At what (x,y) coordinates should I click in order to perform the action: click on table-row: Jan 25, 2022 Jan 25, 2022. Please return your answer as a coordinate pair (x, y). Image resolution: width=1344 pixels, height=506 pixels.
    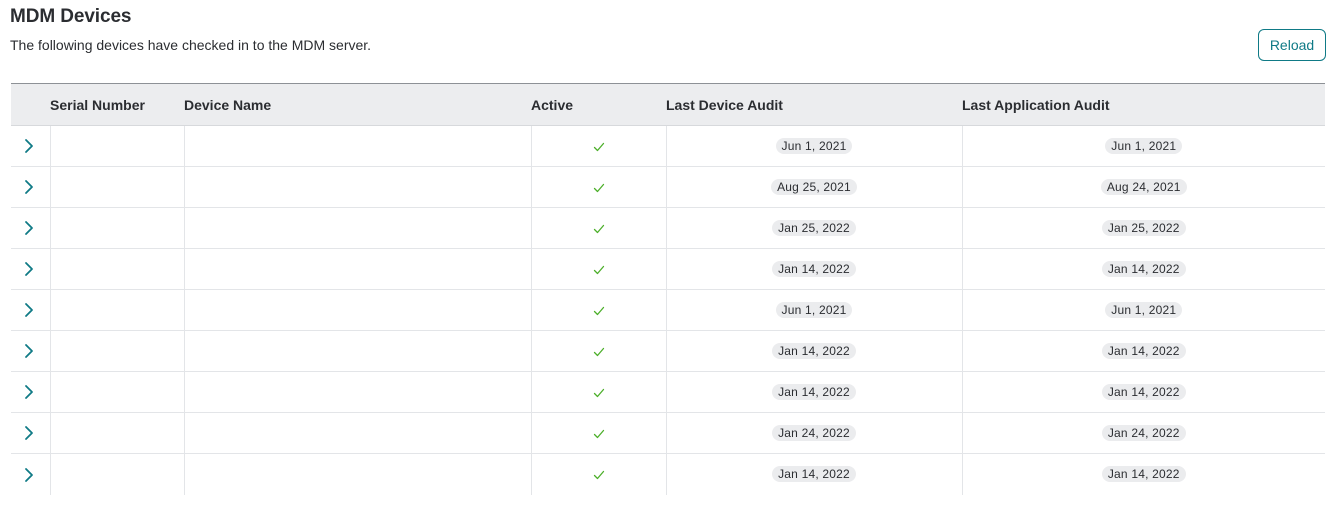
    Looking at the image, I should click on (668, 228).